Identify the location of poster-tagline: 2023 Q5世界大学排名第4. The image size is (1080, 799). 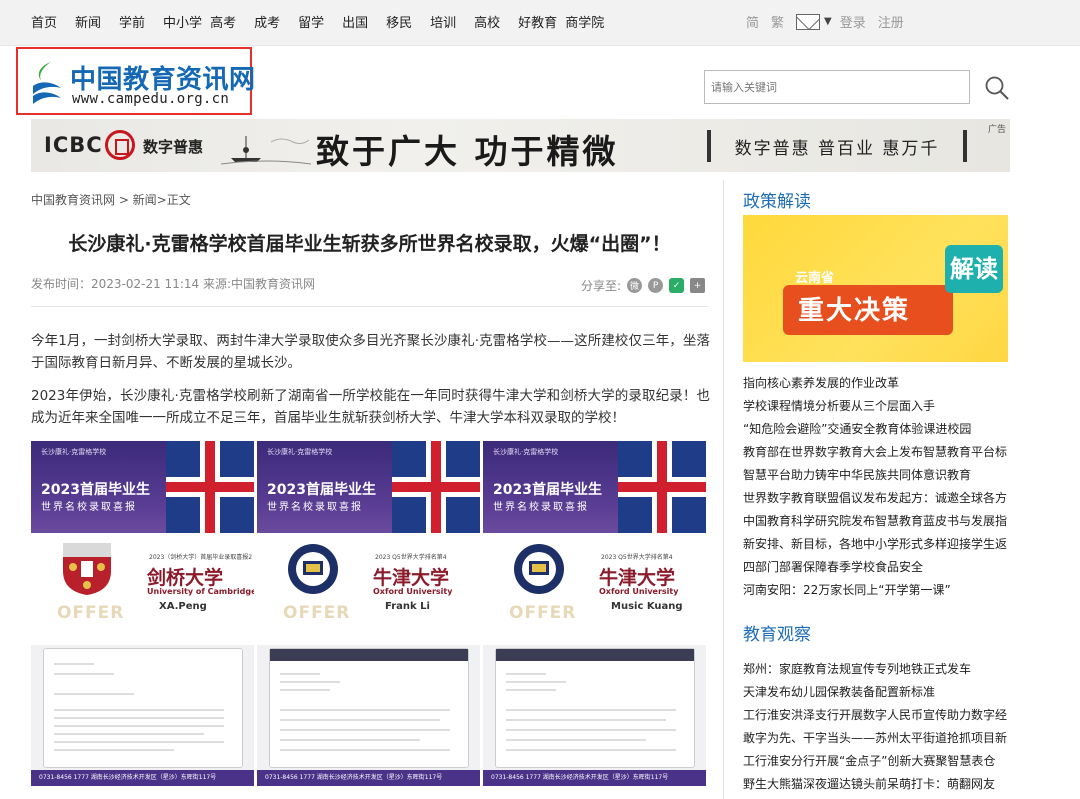
(411, 557).